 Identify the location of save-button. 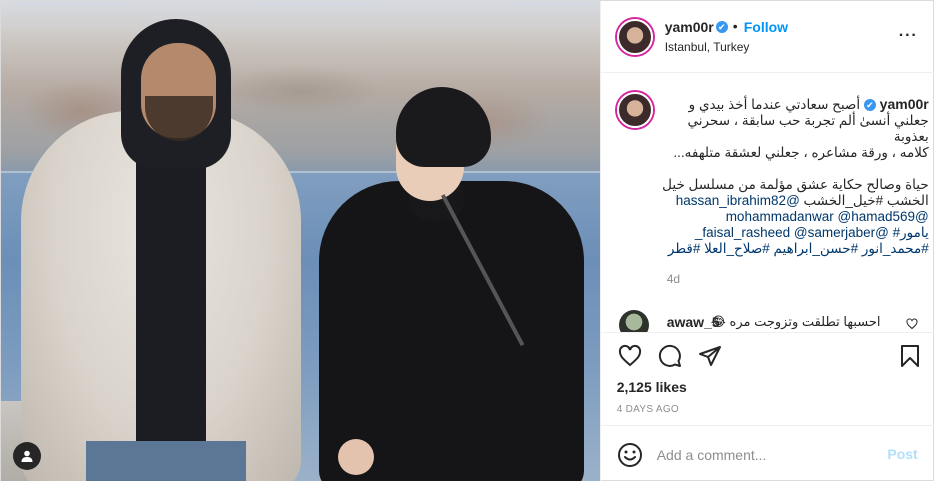
(910, 356).